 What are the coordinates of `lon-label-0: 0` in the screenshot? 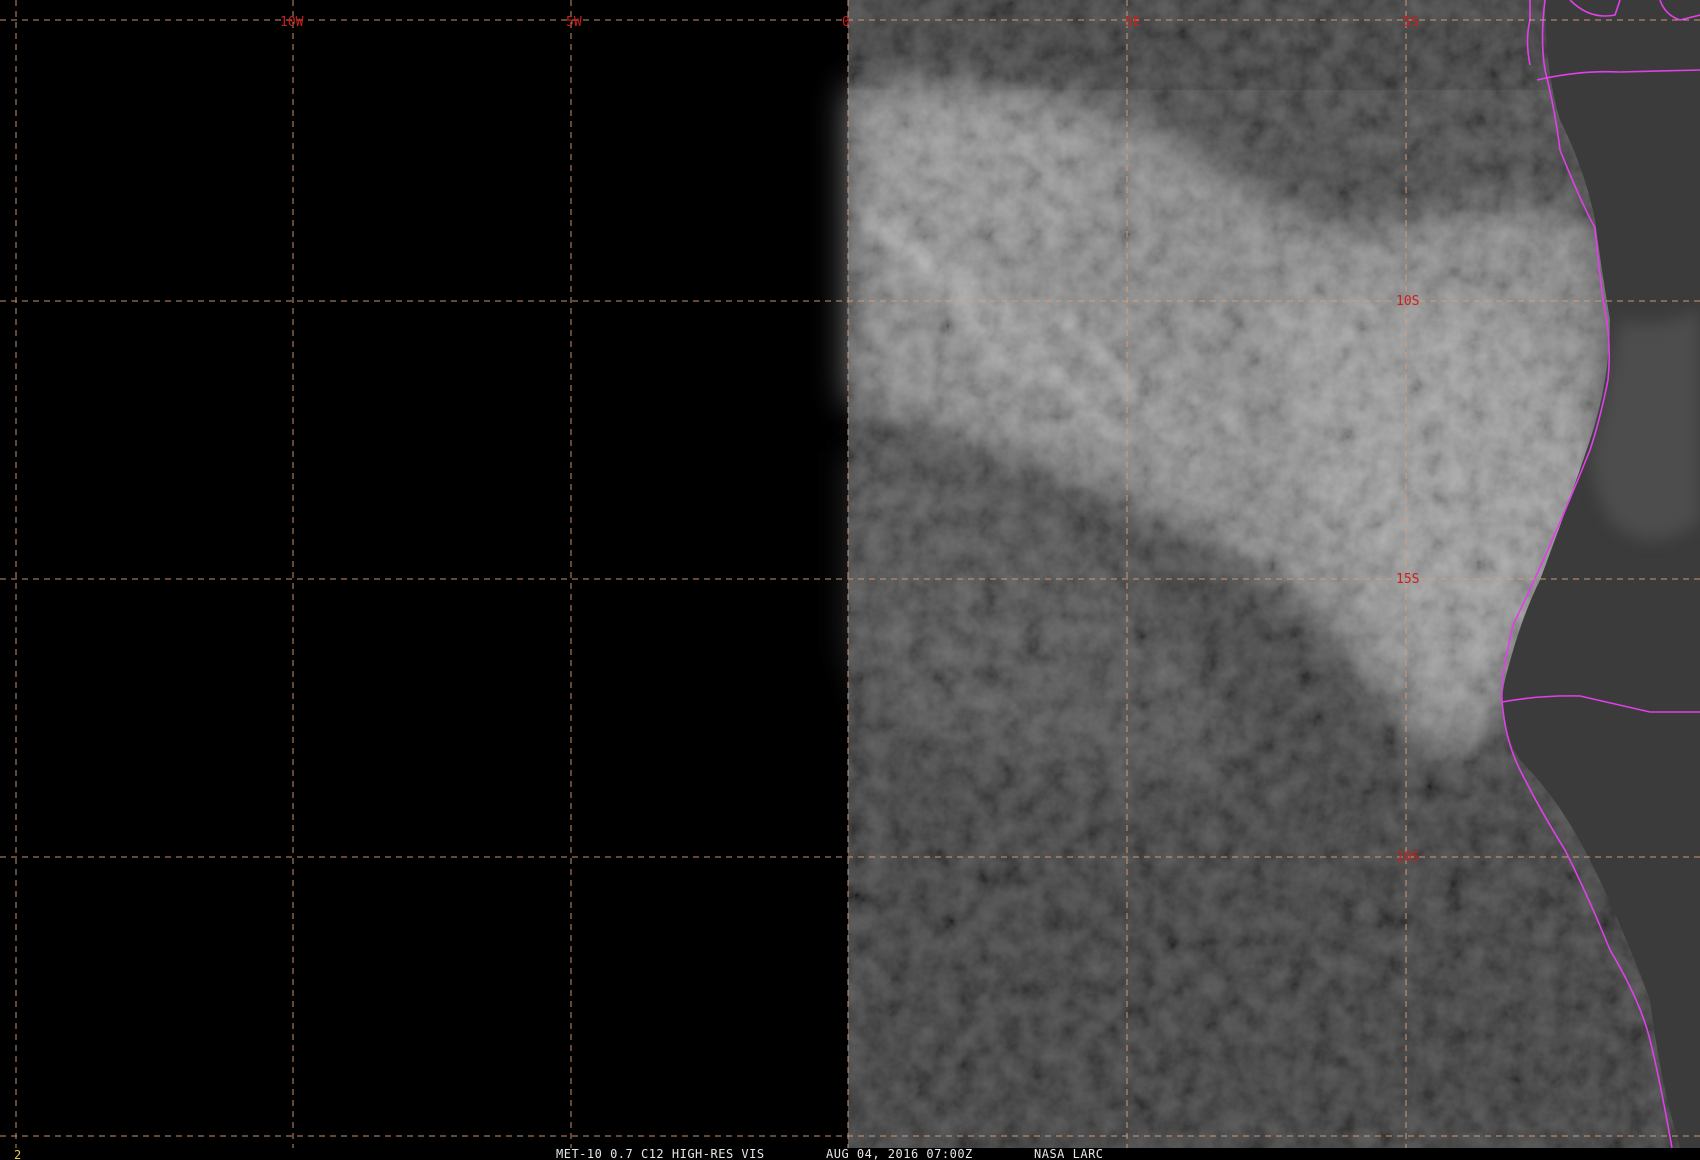 It's located at (846, 22).